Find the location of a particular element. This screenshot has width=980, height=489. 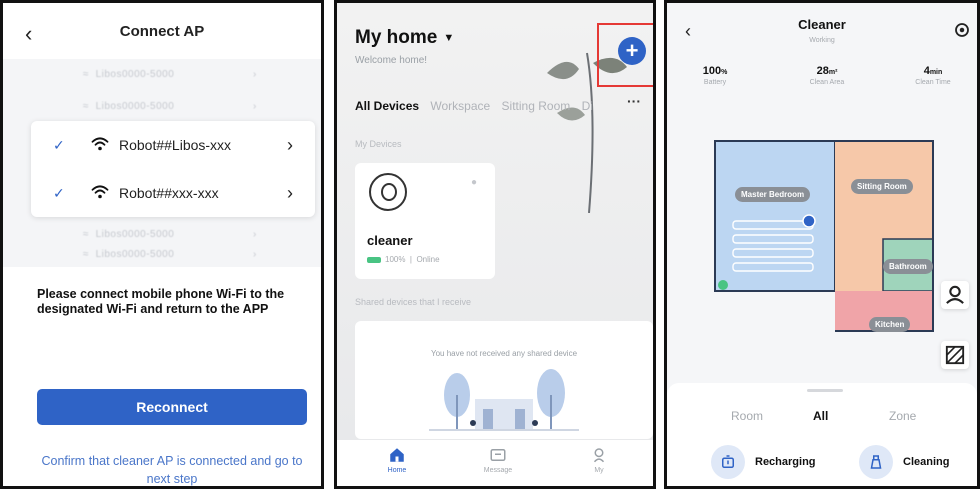

nav-home: Home is located at coordinates (397, 460).